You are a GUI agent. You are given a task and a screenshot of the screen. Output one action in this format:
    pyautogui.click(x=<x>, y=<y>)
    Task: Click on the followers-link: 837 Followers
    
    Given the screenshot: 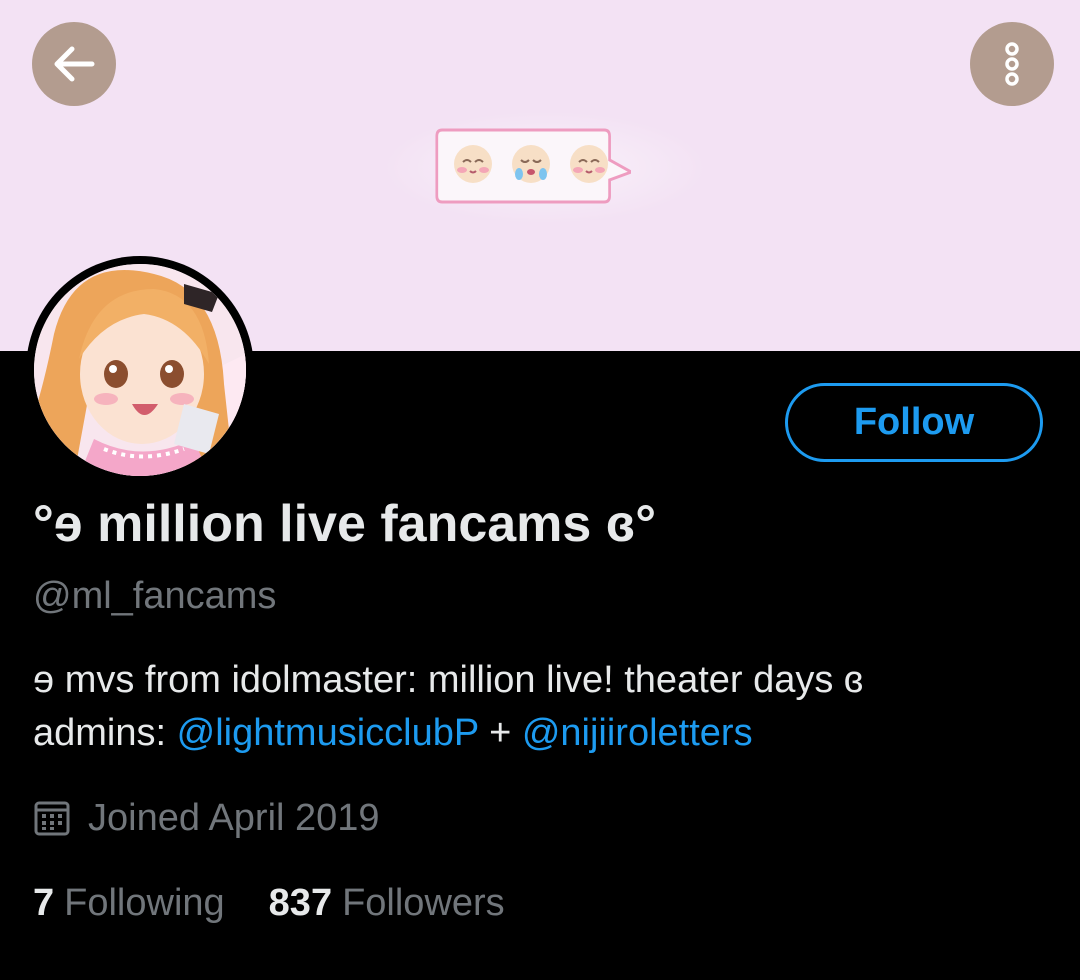 What is the action you would take?
    pyautogui.click(x=387, y=903)
    